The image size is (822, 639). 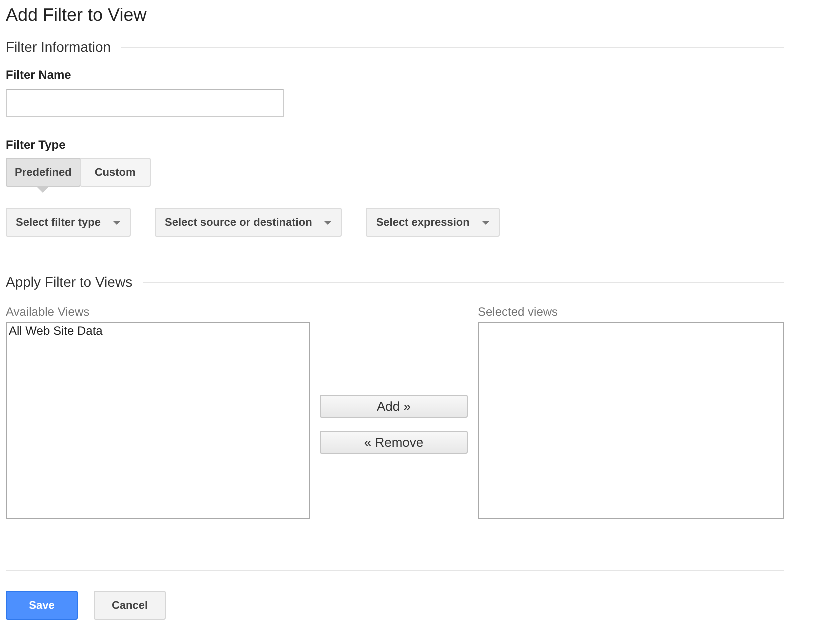 I want to click on field-label: Filter Type, so click(x=36, y=145).